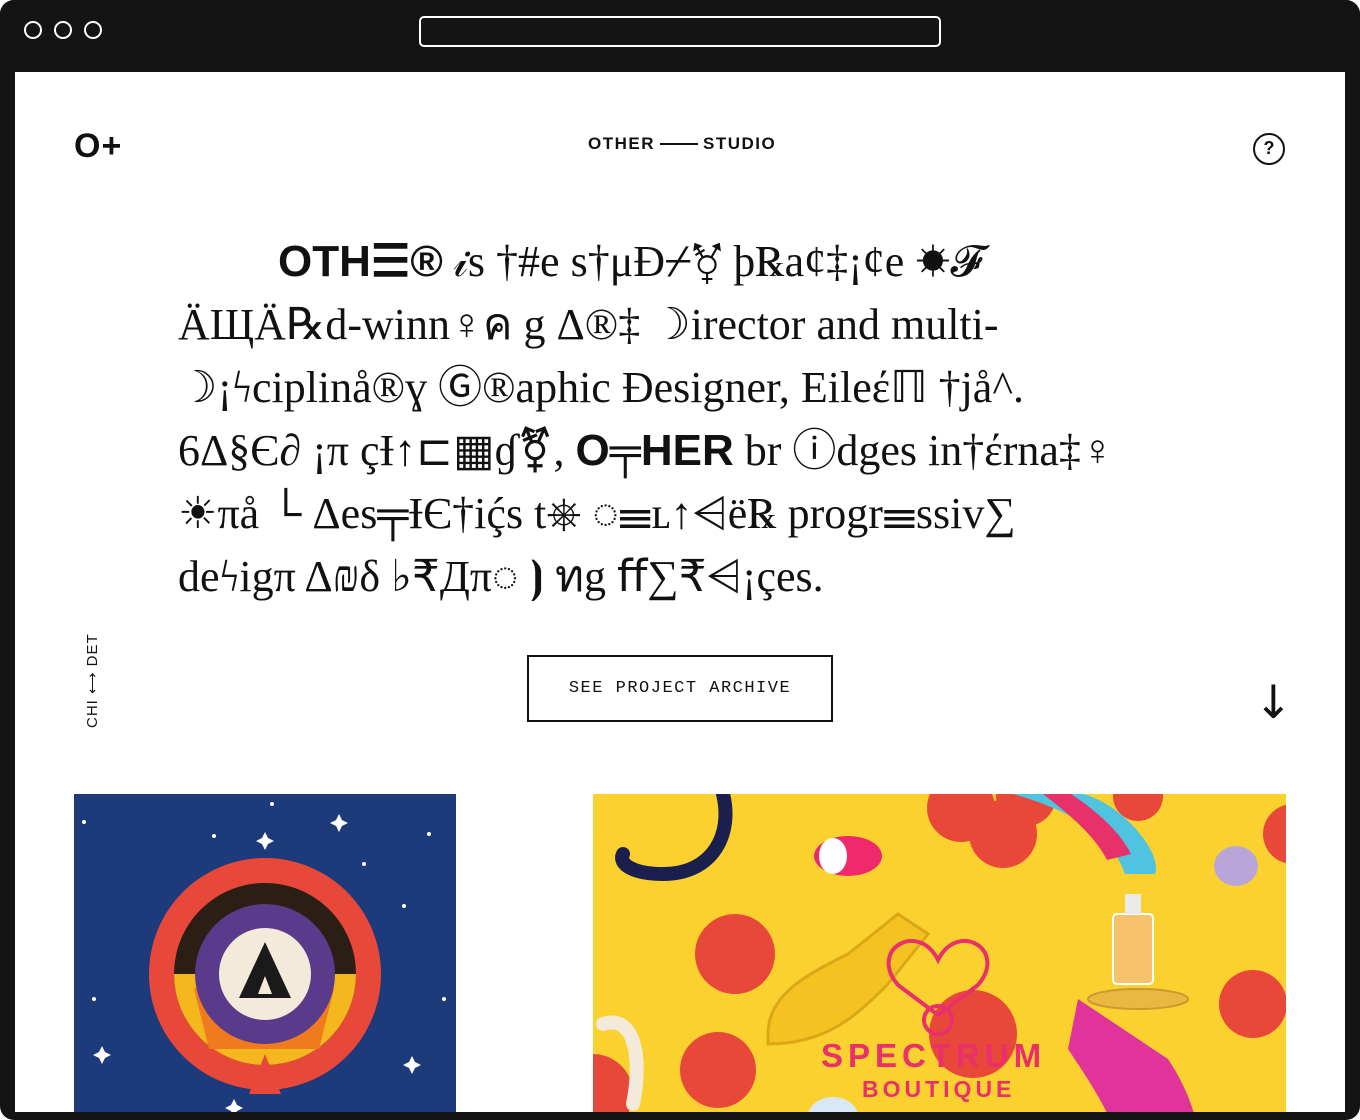  What do you see at coordinates (1236, 866) in the screenshot?
I see `purple-toy` at bounding box center [1236, 866].